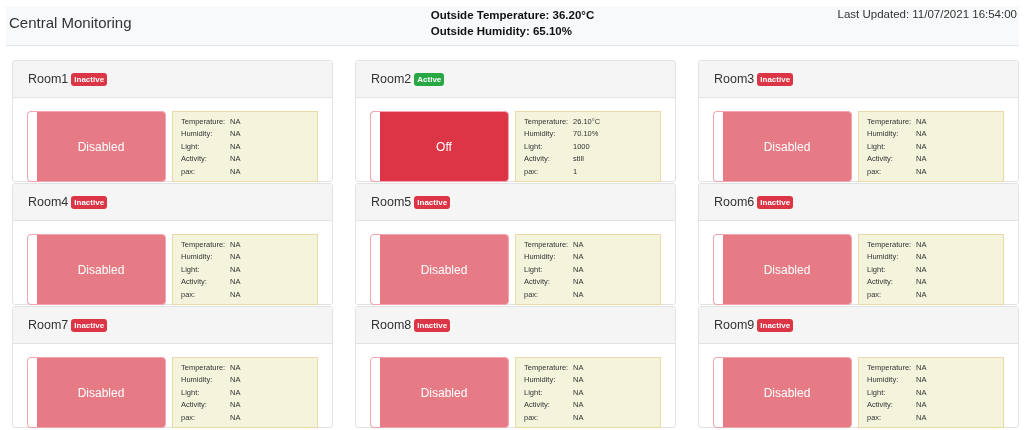  Describe the element at coordinates (429, 79) in the screenshot. I see `status-badge: Active` at that location.